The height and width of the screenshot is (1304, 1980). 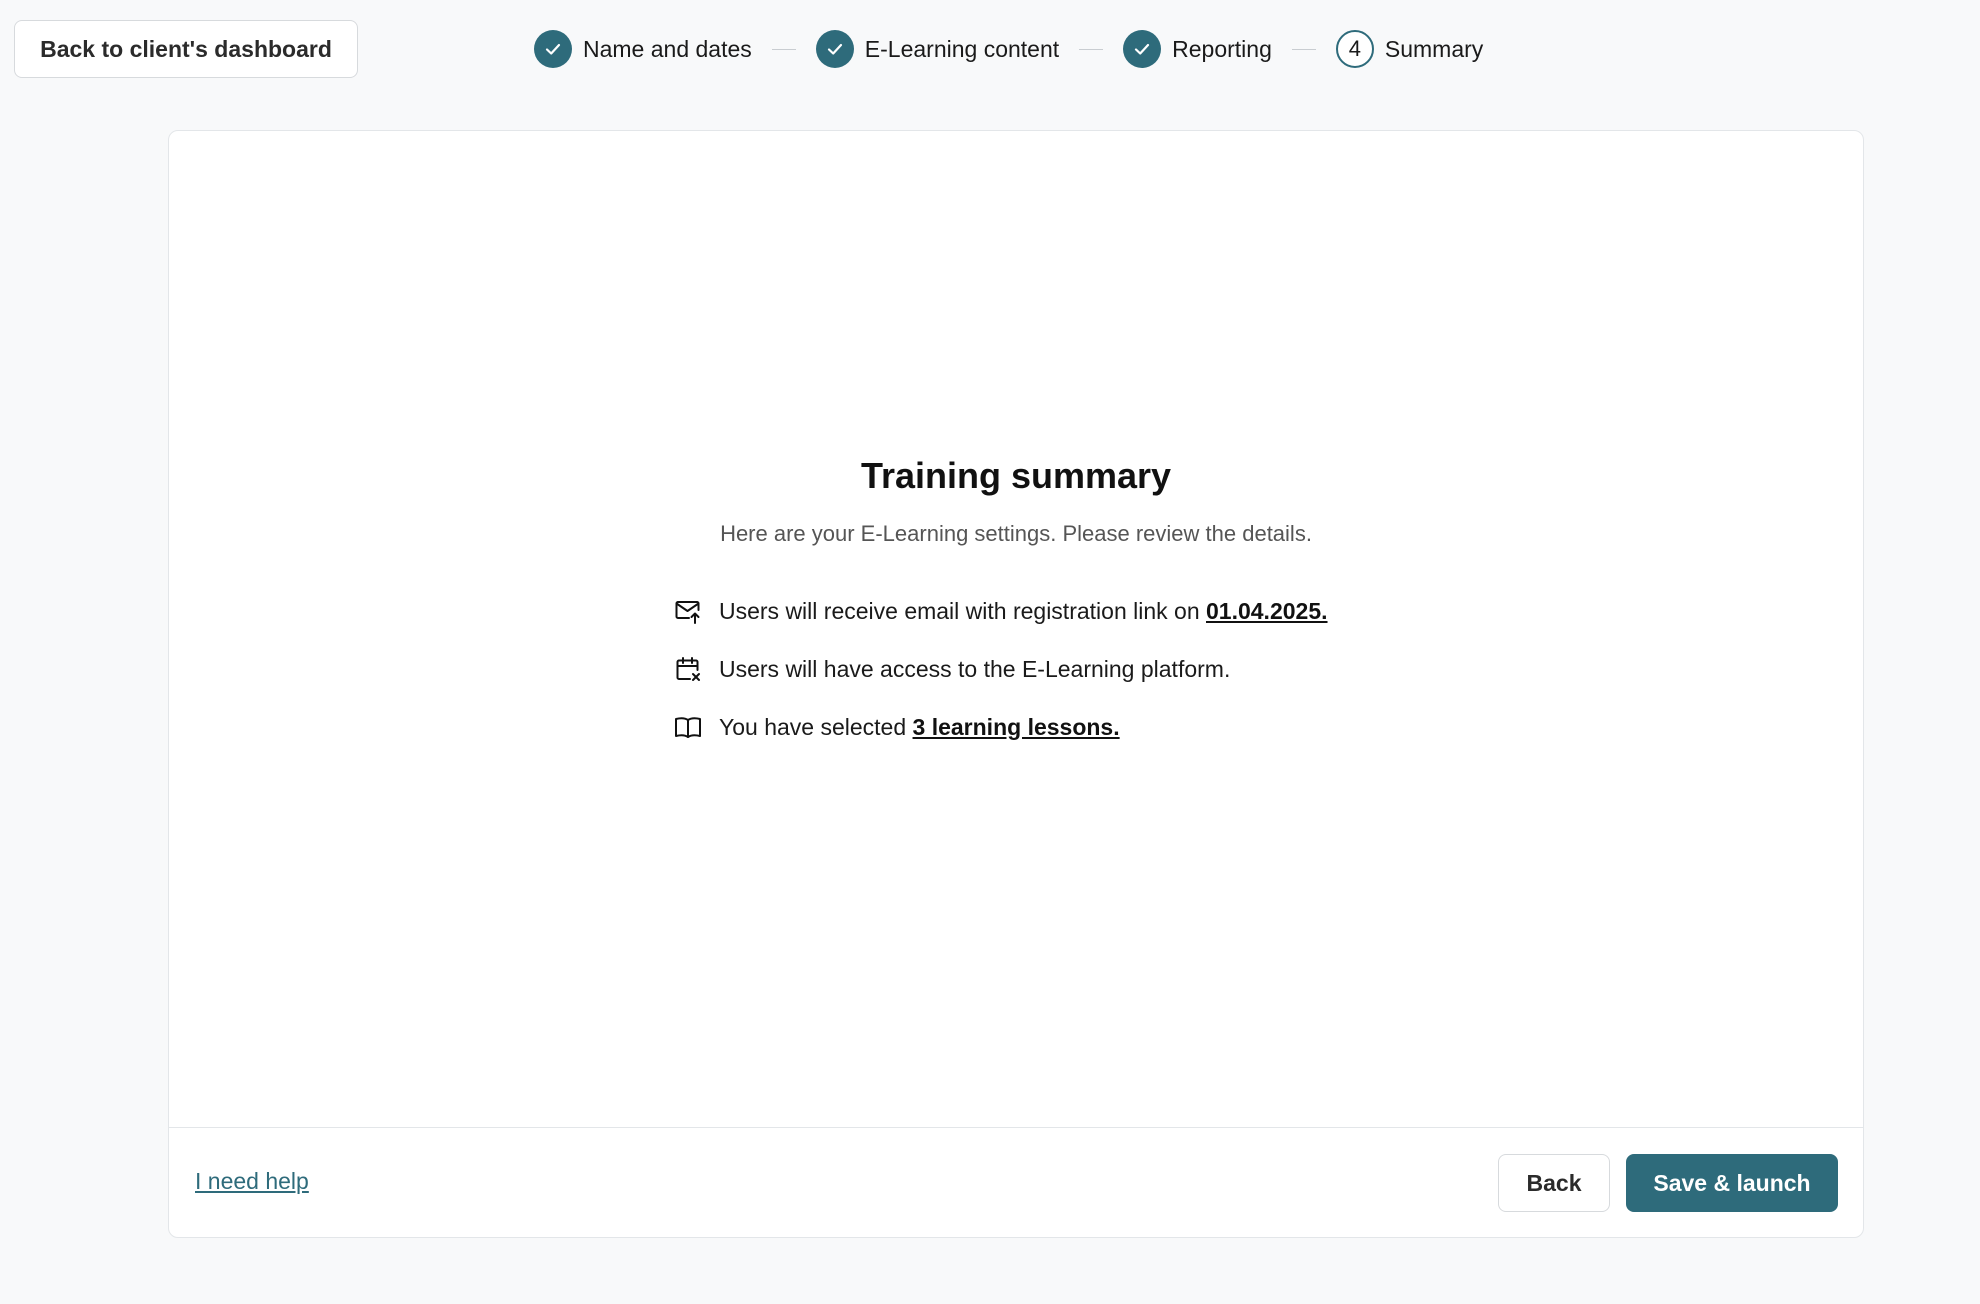 I want to click on step-reporting: Reporting, so click(x=1197, y=49).